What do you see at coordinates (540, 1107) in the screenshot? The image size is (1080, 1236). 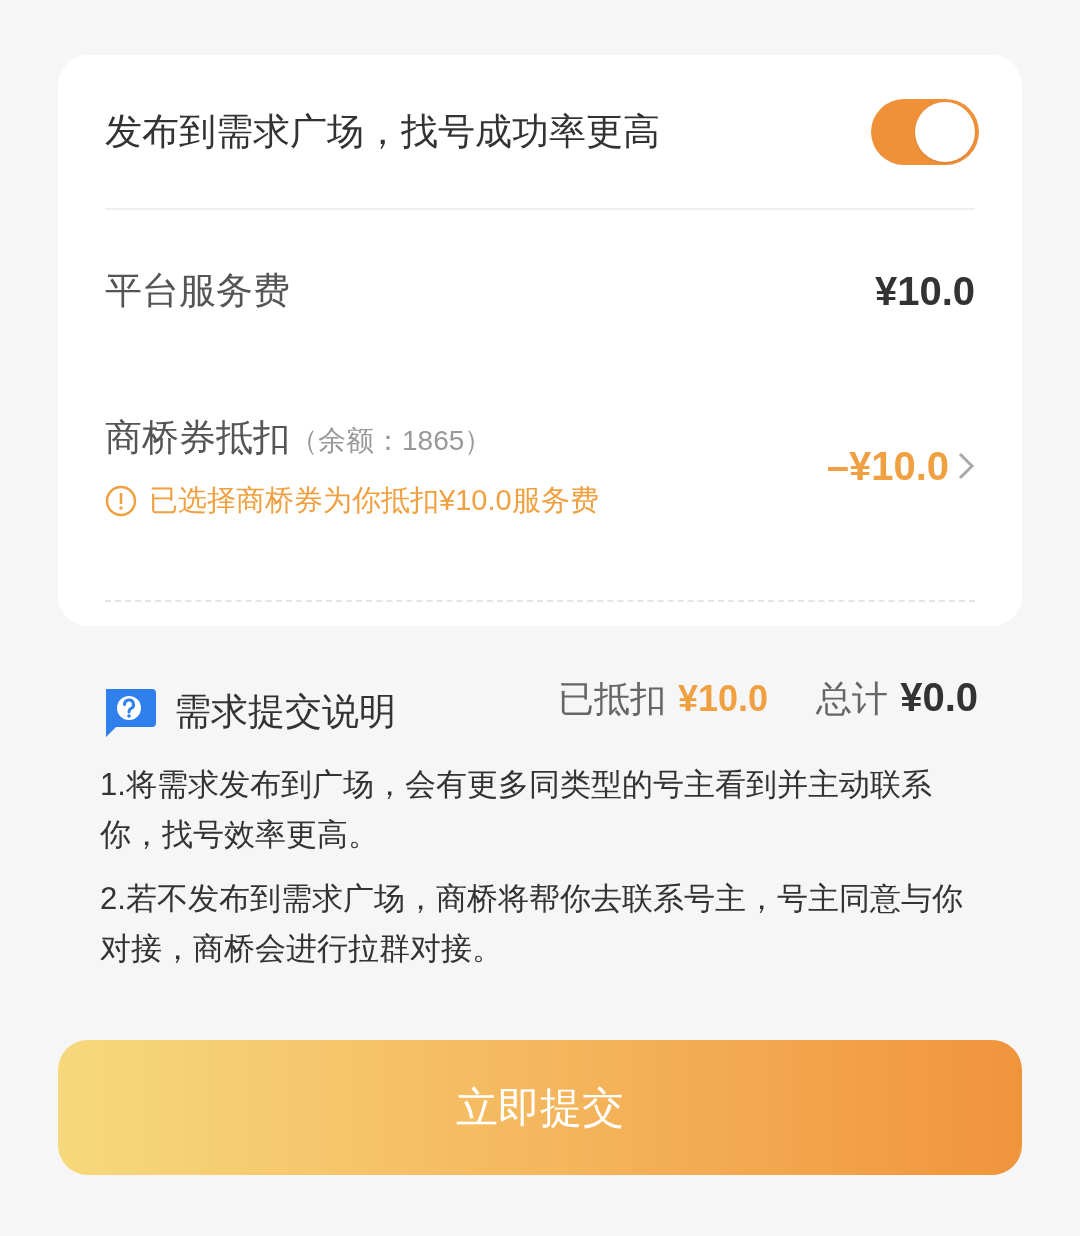 I see `submit-button: 立即提交` at bounding box center [540, 1107].